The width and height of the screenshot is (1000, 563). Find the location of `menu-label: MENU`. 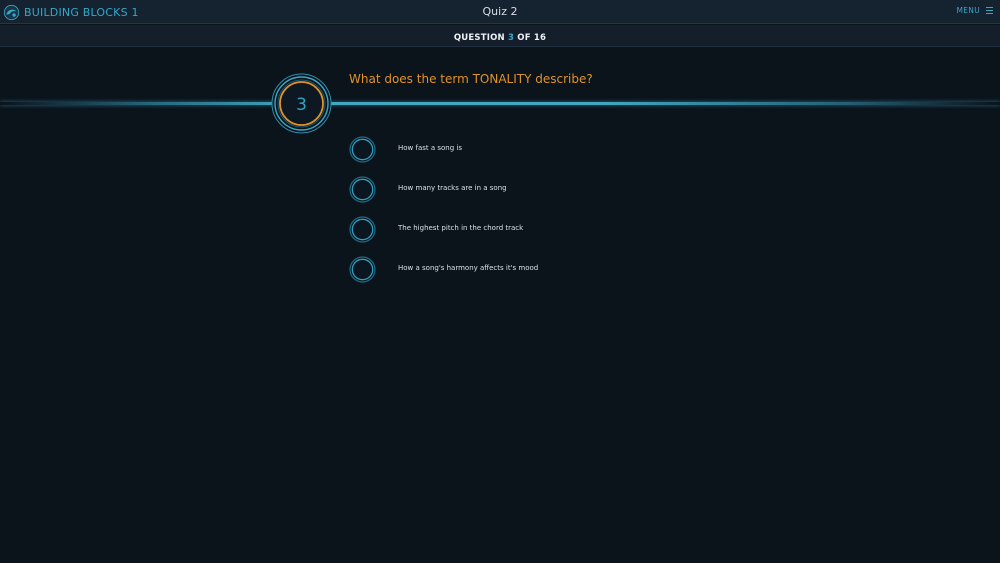

menu-label: MENU is located at coordinates (968, 10).